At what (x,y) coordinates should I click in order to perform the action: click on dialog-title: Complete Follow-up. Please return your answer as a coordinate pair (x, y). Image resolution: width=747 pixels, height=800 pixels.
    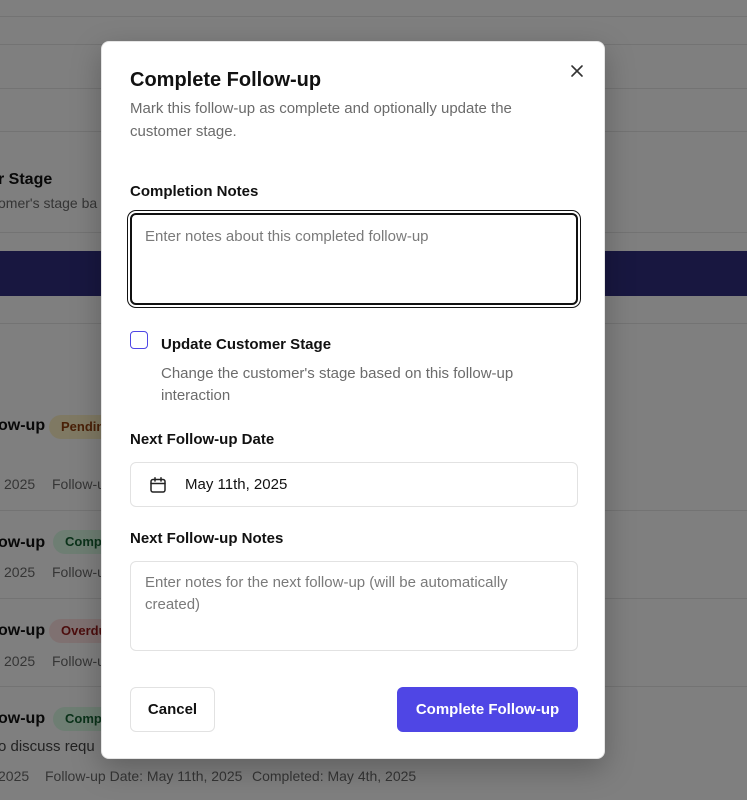
    Looking at the image, I should click on (226, 80).